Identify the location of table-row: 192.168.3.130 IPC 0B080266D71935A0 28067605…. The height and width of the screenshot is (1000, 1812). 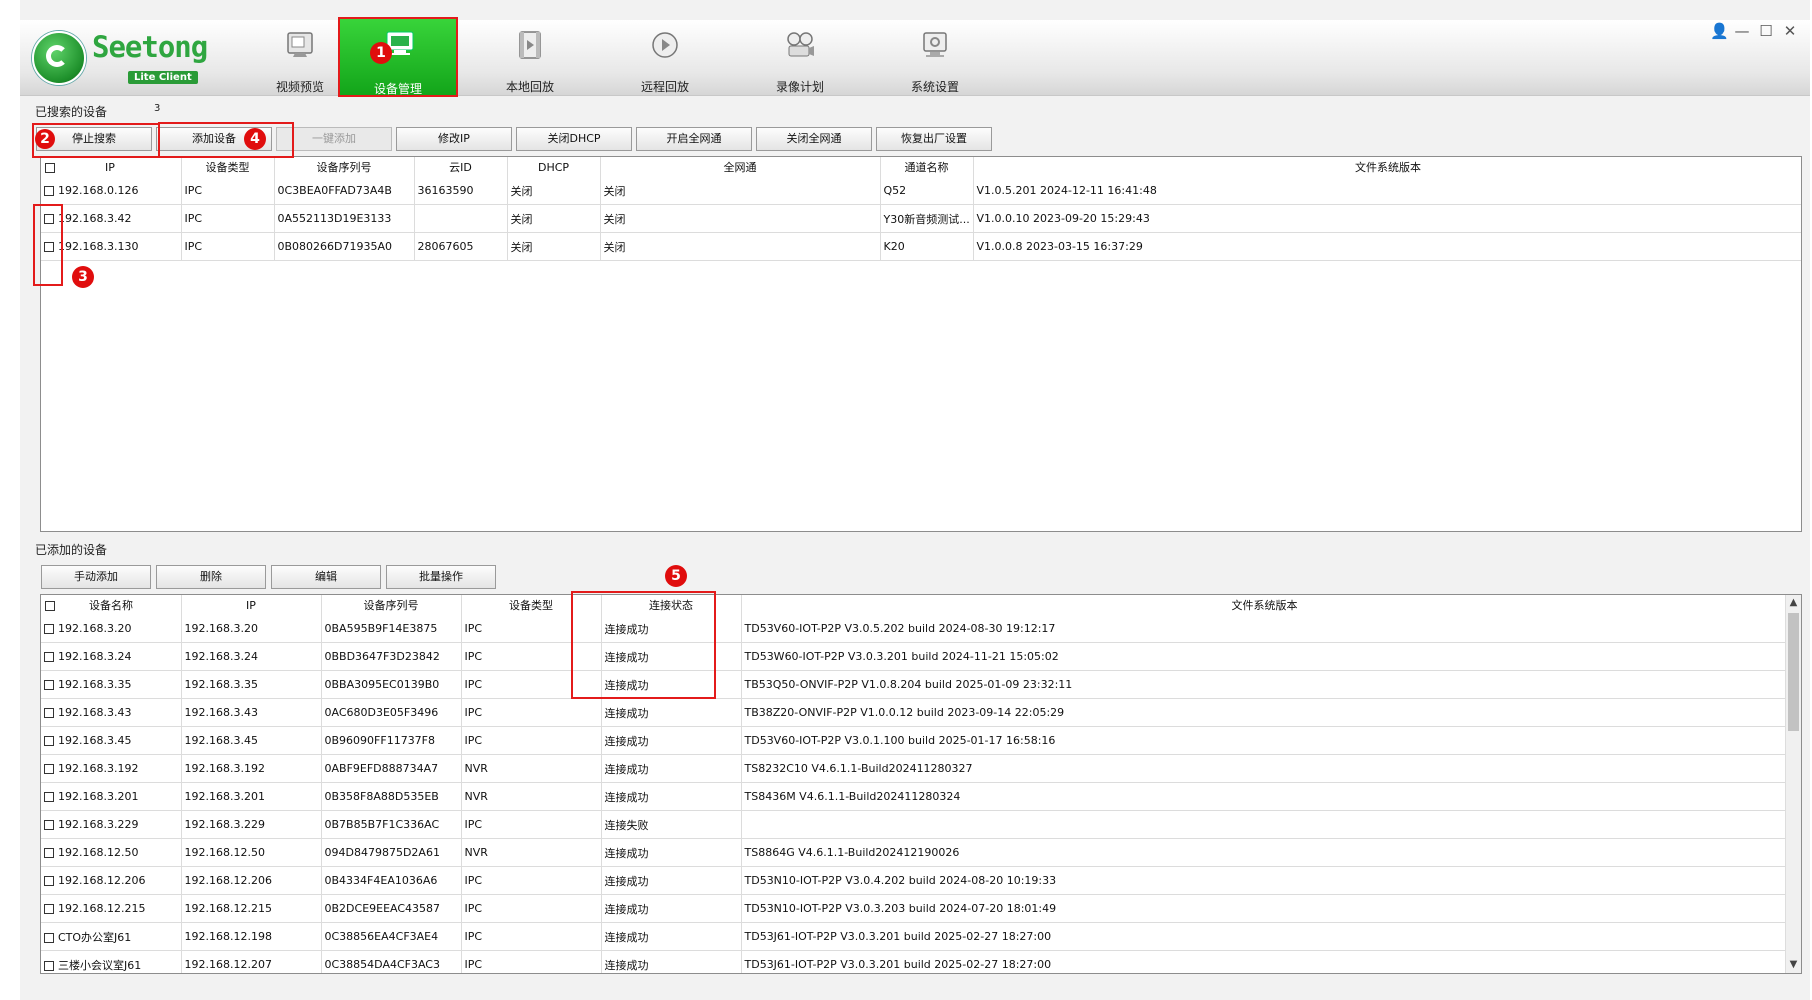
(921, 246).